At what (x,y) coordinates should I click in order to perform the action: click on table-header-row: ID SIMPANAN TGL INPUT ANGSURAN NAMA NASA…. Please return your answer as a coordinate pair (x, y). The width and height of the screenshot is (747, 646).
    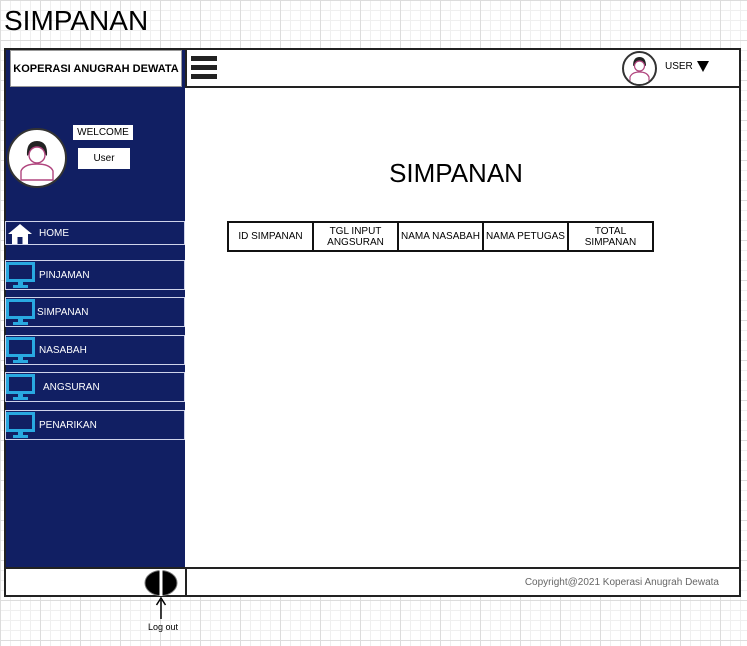
    Looking at the image, I should click on (440, 236).